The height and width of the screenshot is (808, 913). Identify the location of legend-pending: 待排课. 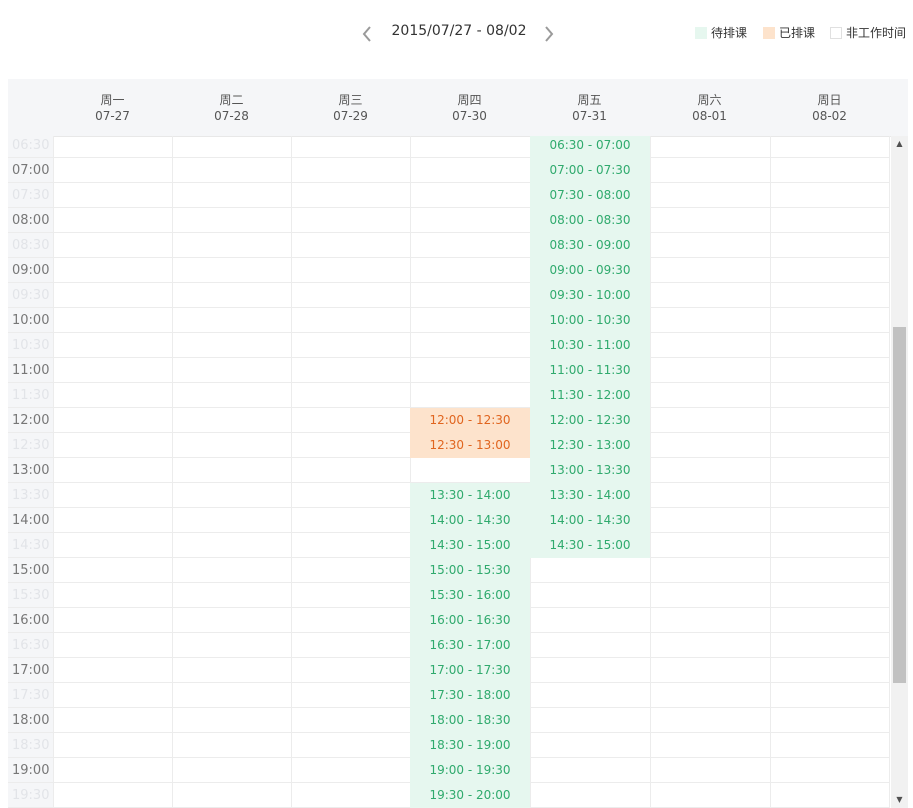
(721, 33).